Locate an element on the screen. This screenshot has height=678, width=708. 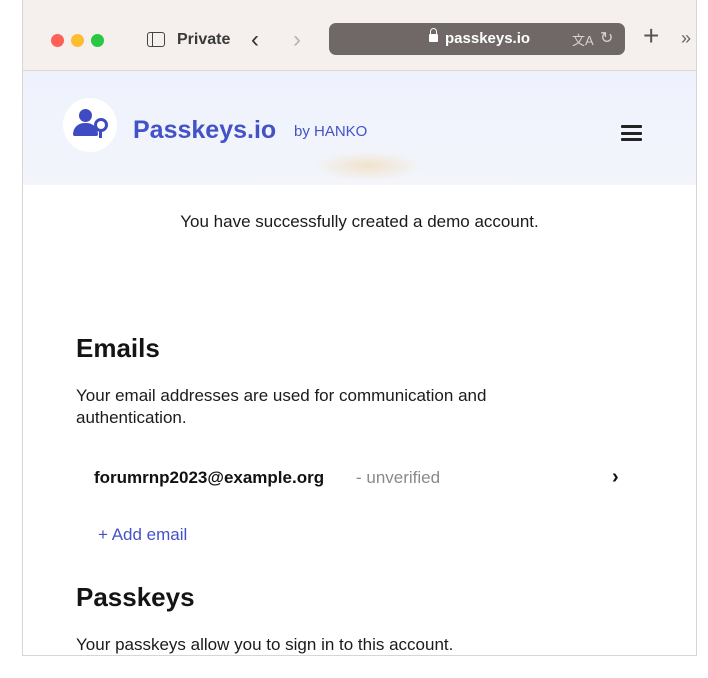
logo-text: Passkeys.io is located at coordinates (204, 130).